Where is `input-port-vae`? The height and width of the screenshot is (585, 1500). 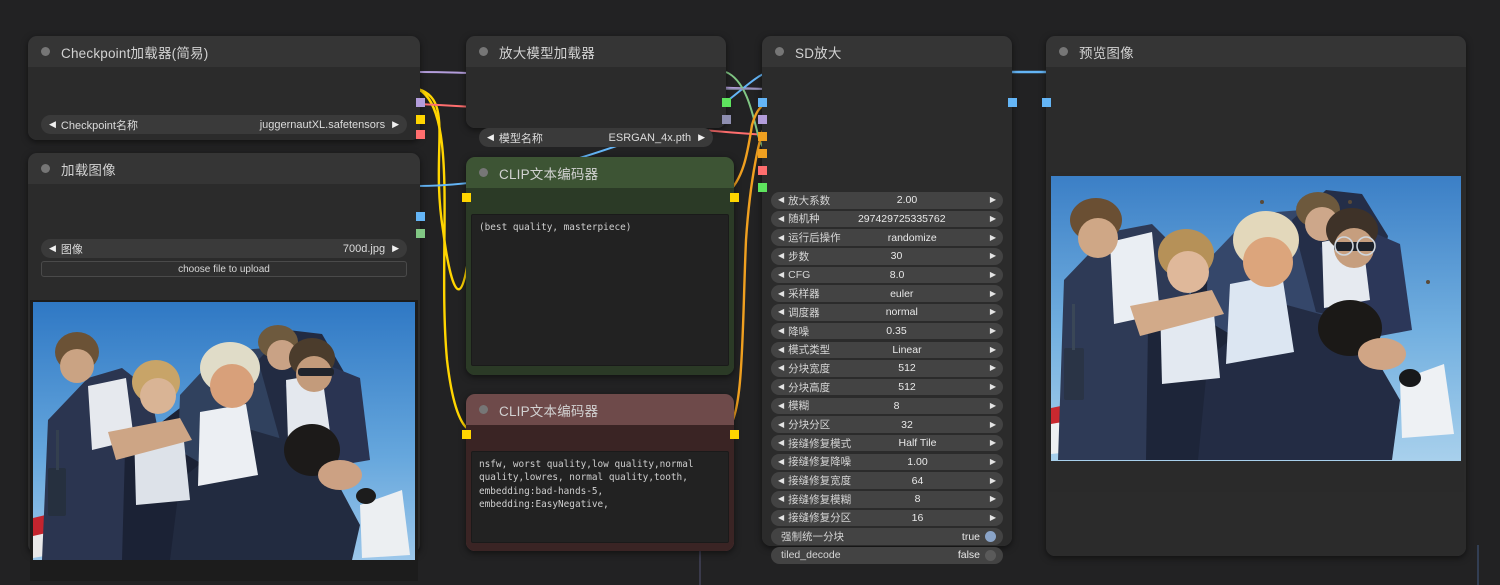 input-port-vae is located at coordinates (762, 170).